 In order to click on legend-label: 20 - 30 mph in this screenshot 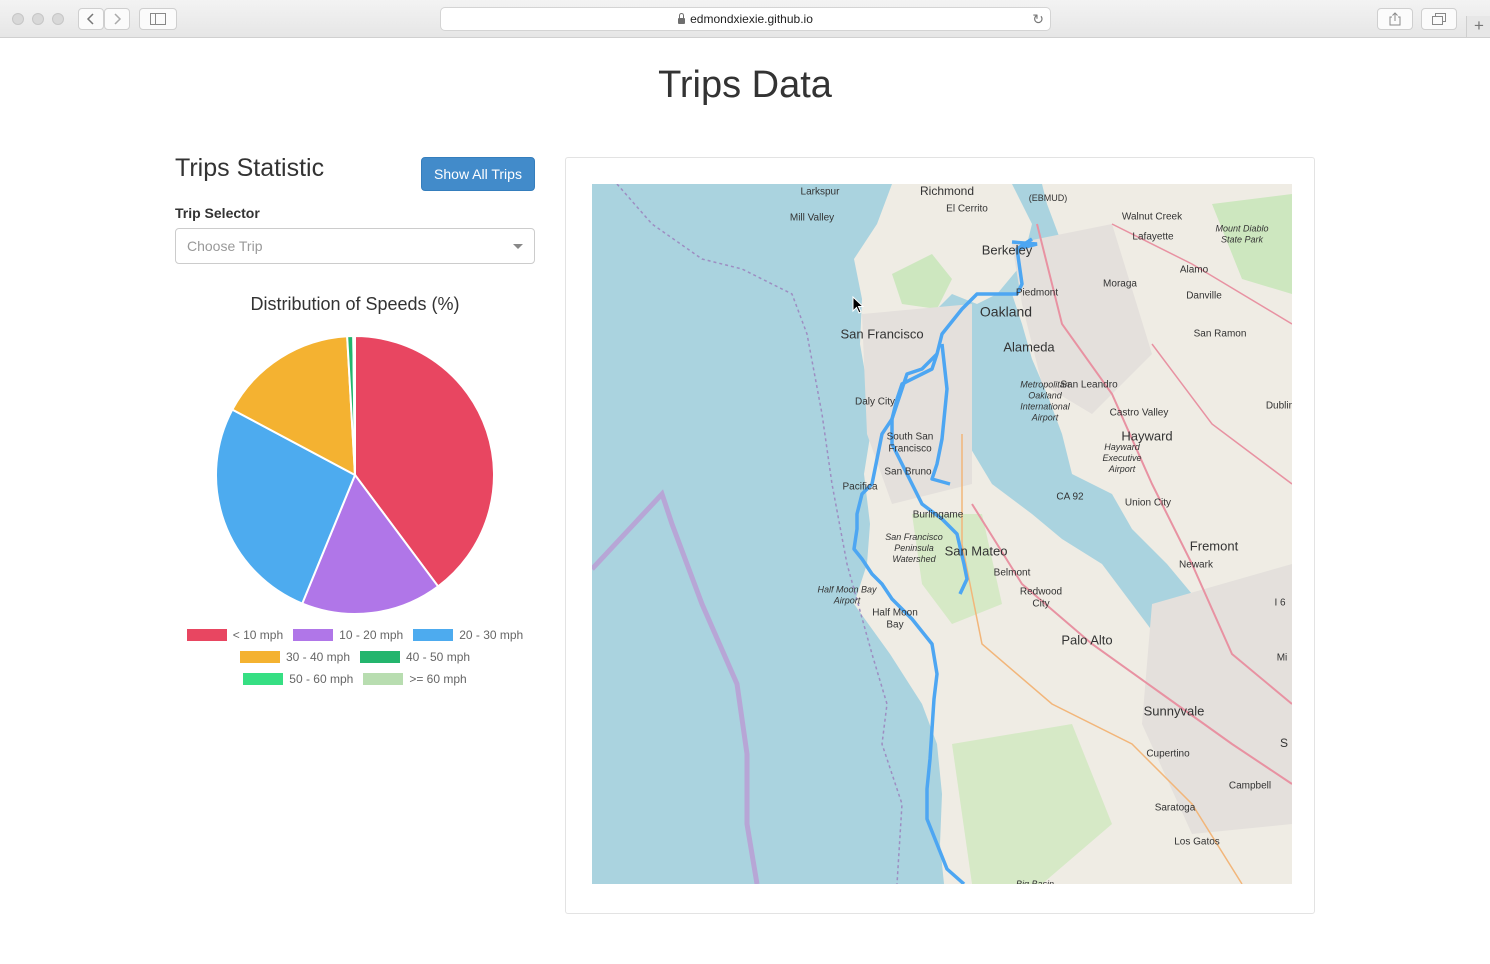, I will do `click(491, 635)`.